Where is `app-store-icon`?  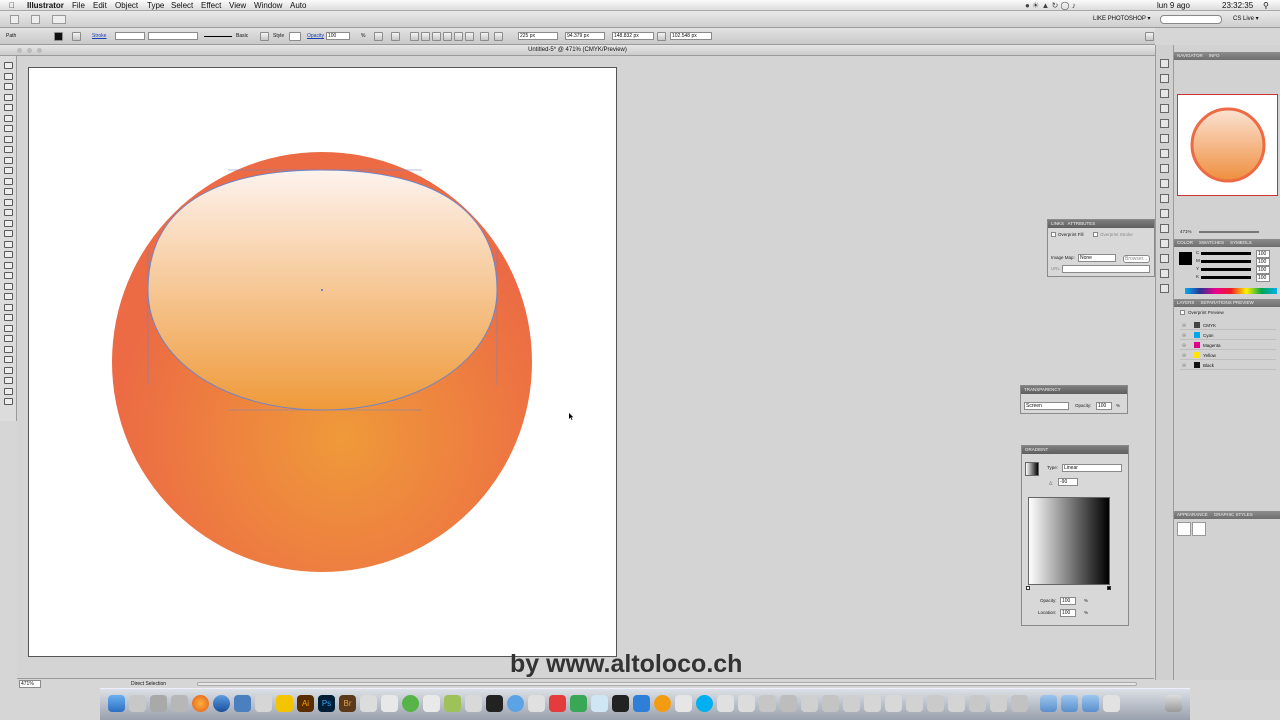 app-store-icon is located at coordinates (641, 703).